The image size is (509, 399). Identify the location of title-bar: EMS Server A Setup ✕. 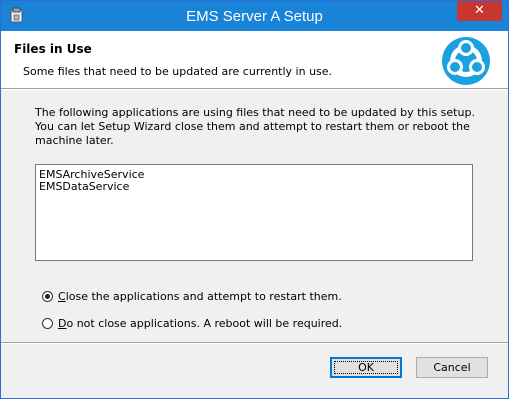
(254, 16).